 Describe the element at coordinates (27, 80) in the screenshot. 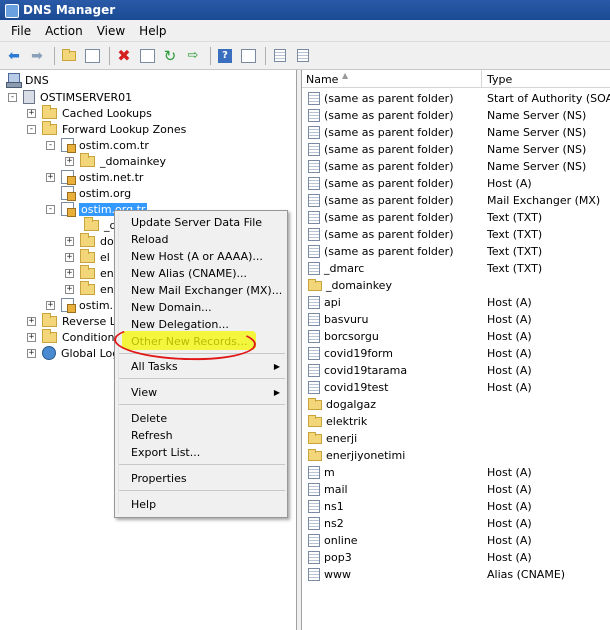

I see `tree-node-dns: DNS` at that location.